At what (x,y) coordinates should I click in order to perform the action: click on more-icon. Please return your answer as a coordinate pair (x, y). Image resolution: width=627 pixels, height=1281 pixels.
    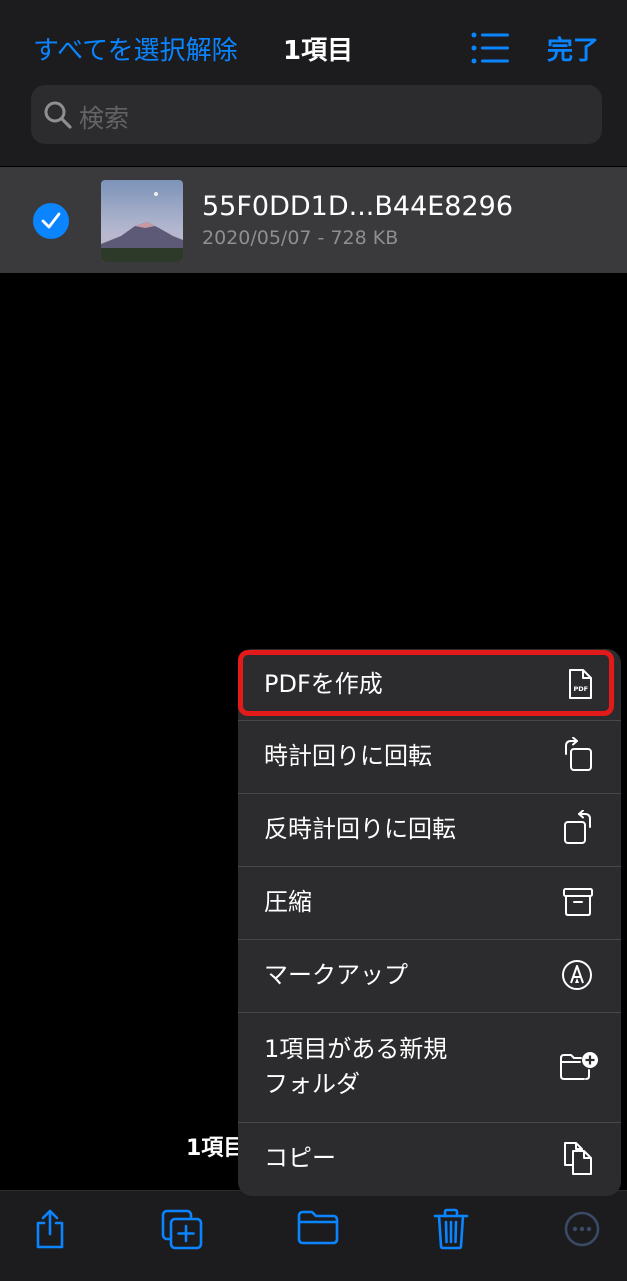
    Looking at the image, I should click on (582, 1231).